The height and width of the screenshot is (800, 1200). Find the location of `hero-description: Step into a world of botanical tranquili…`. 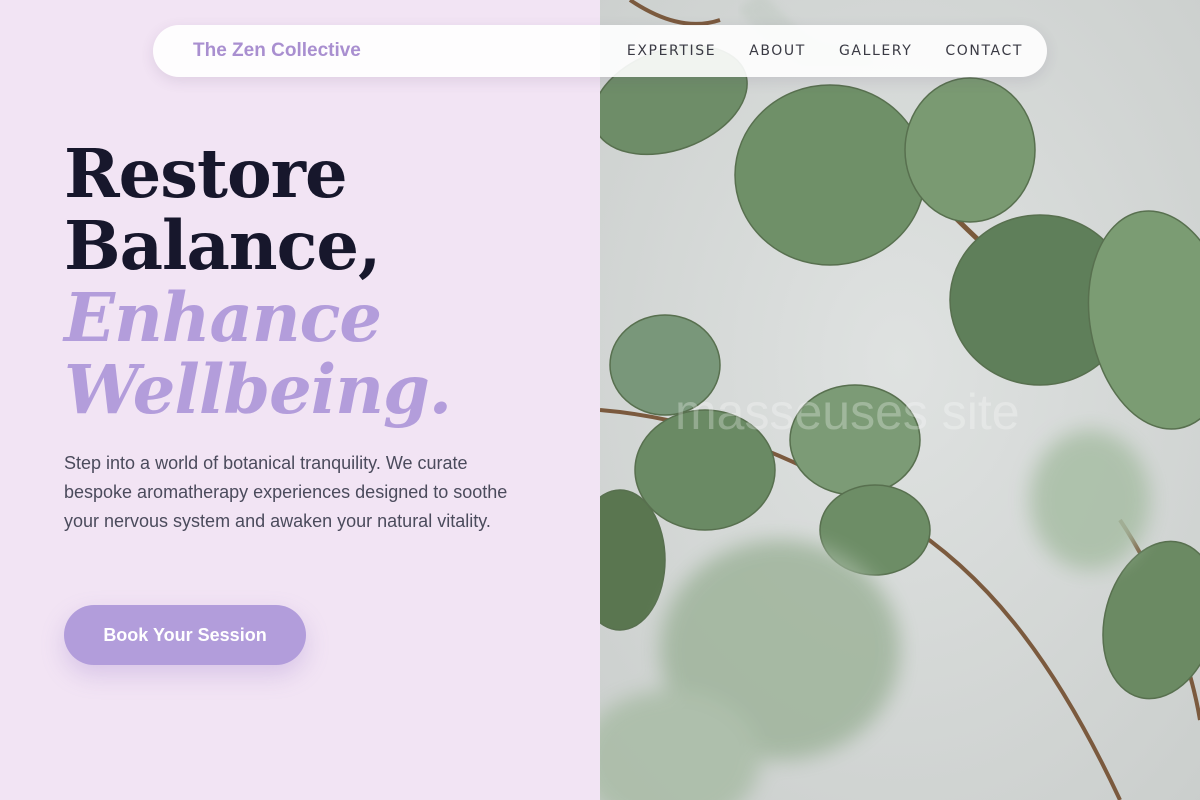

hero-description: Step into a world of botanical tranquili… is located at coordinates (286, 492).